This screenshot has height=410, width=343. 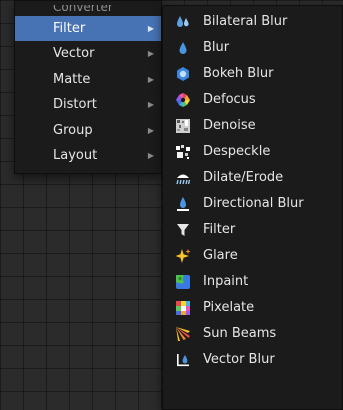 I want to click on menu-item-filter: Filter, so click(x=252, y=230).